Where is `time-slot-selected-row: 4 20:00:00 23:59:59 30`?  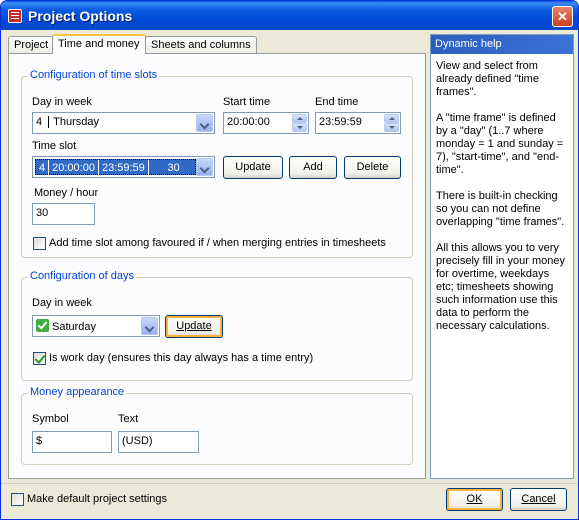 time-slot-selected-row: 4 20:00:00 23:59:59 30 is located at coordinates (115, 167).